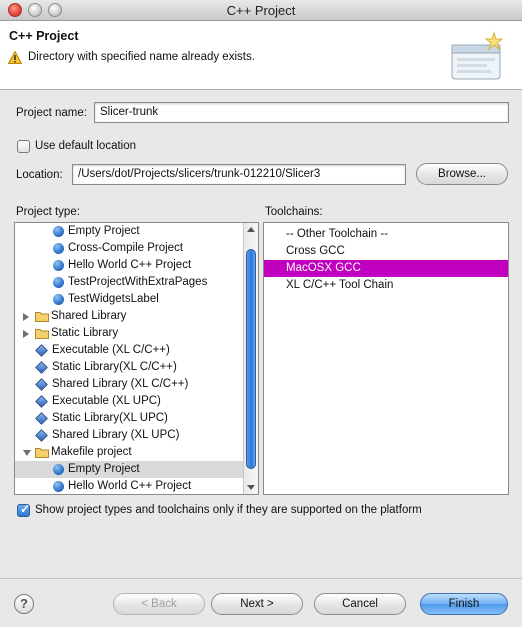  I want to click on project-name-input: Slicer-trunk, so click(301, 112).